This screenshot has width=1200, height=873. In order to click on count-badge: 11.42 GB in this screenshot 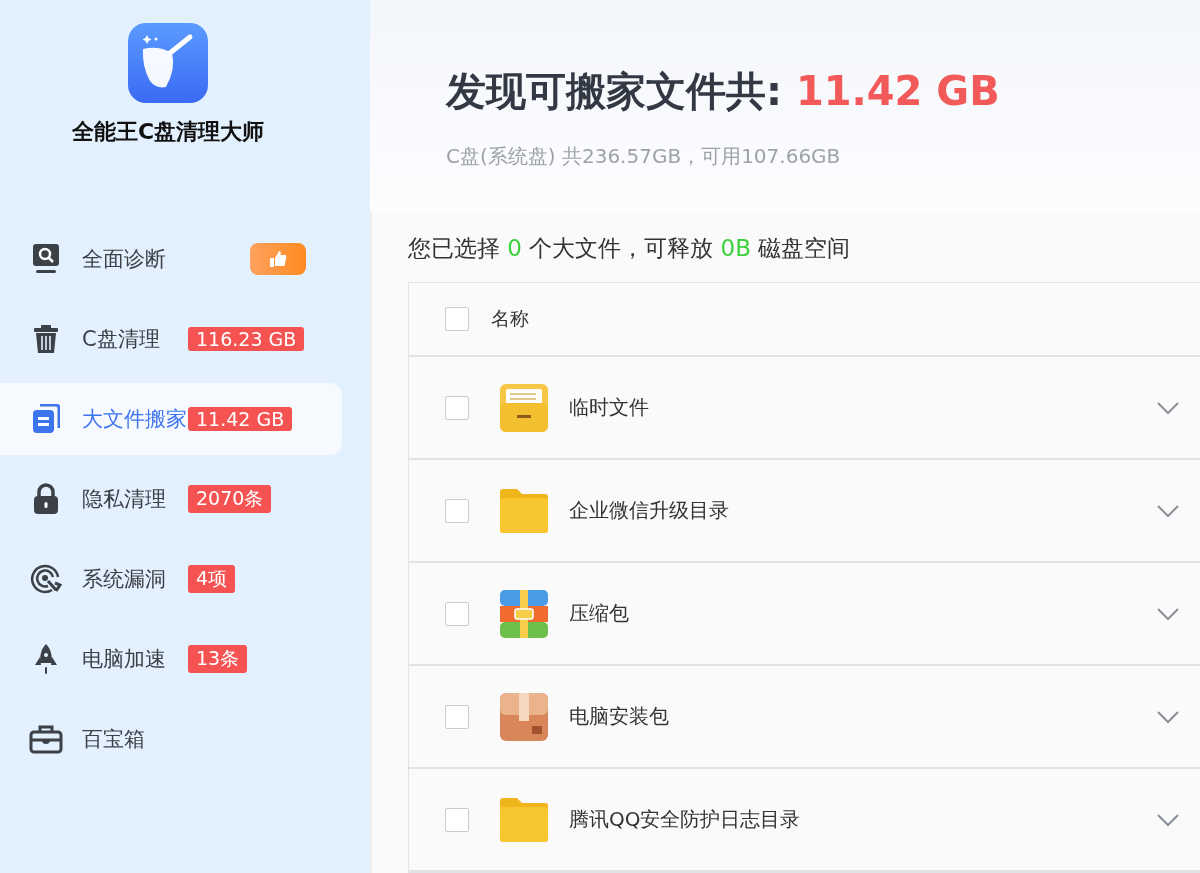, I will do `click(240, 419)`.